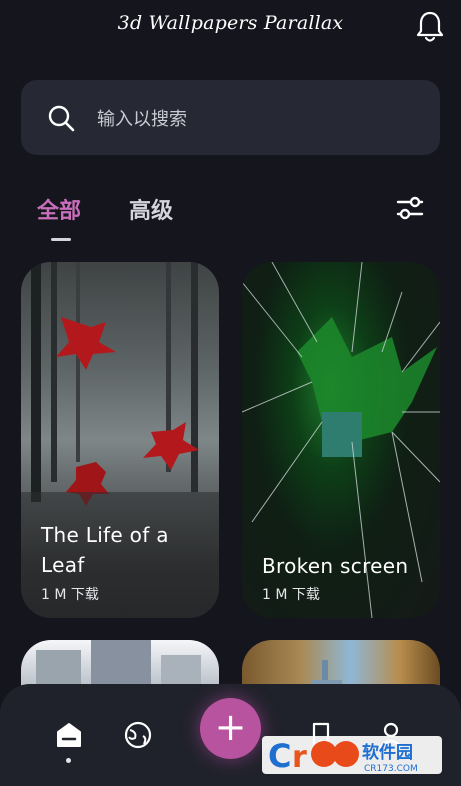  I want to click on site-watermark: C r 软件园 CR173.COM, so click(352, 755).